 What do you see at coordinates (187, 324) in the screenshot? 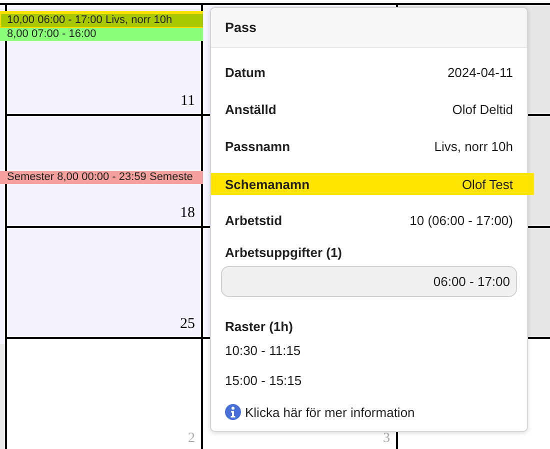
I see `day-number: 25` at bounding box center [187, 324].